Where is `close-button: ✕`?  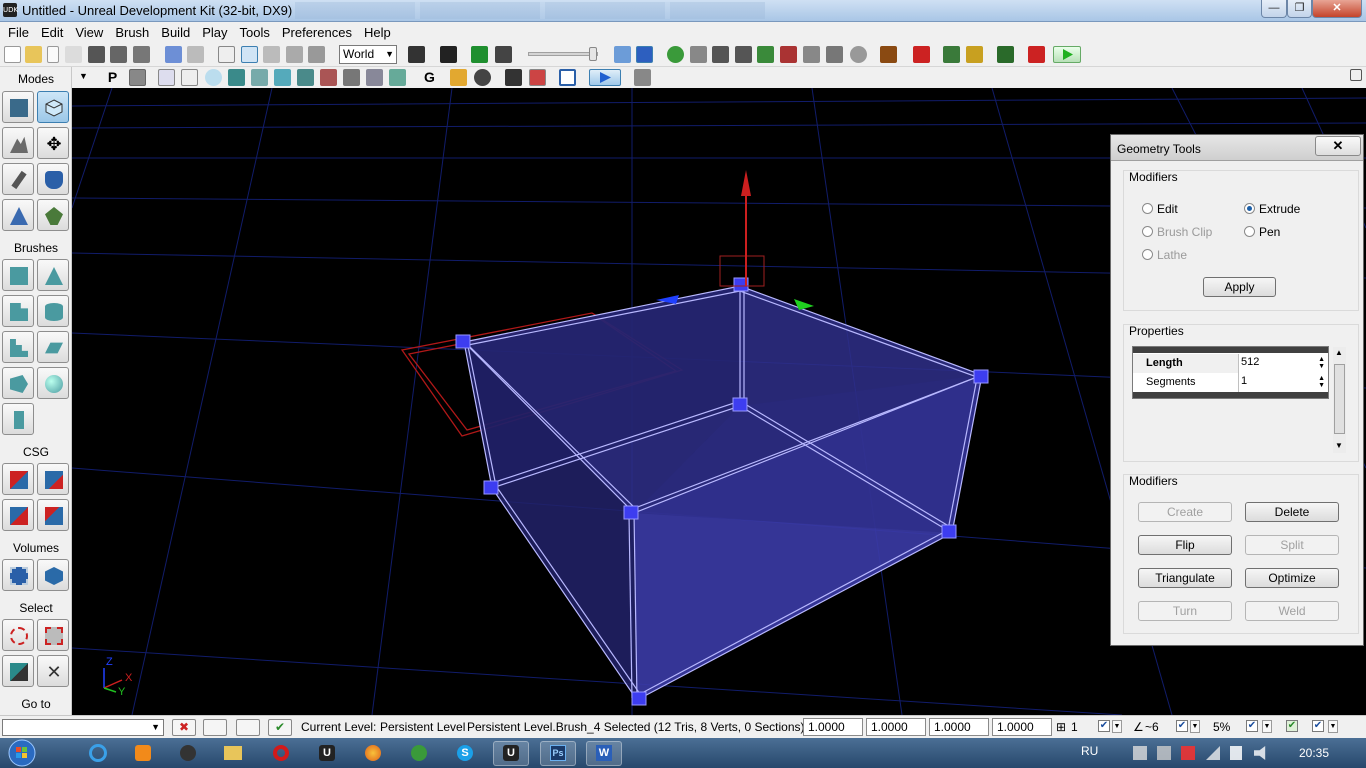
close-button: ✕ is located at coordinates (1337, 9).